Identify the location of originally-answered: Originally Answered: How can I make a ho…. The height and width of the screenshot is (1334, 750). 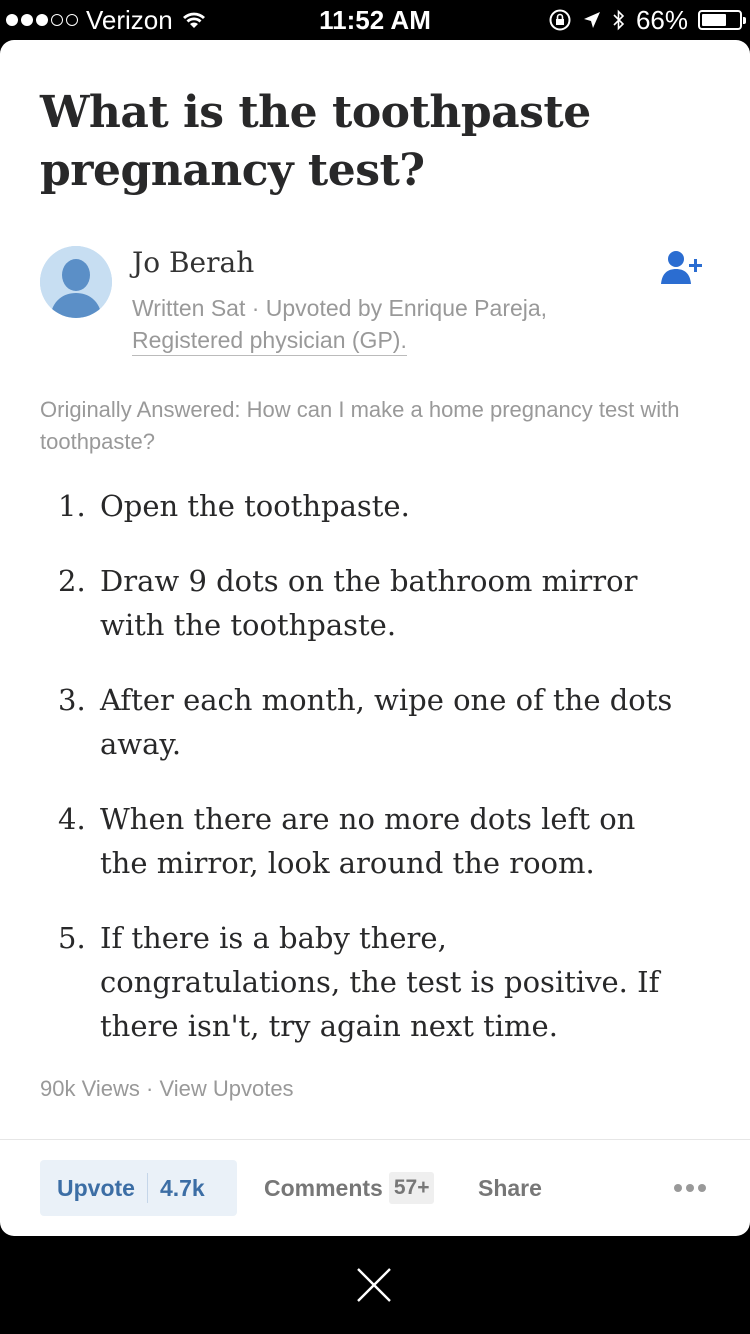
(375, 426).